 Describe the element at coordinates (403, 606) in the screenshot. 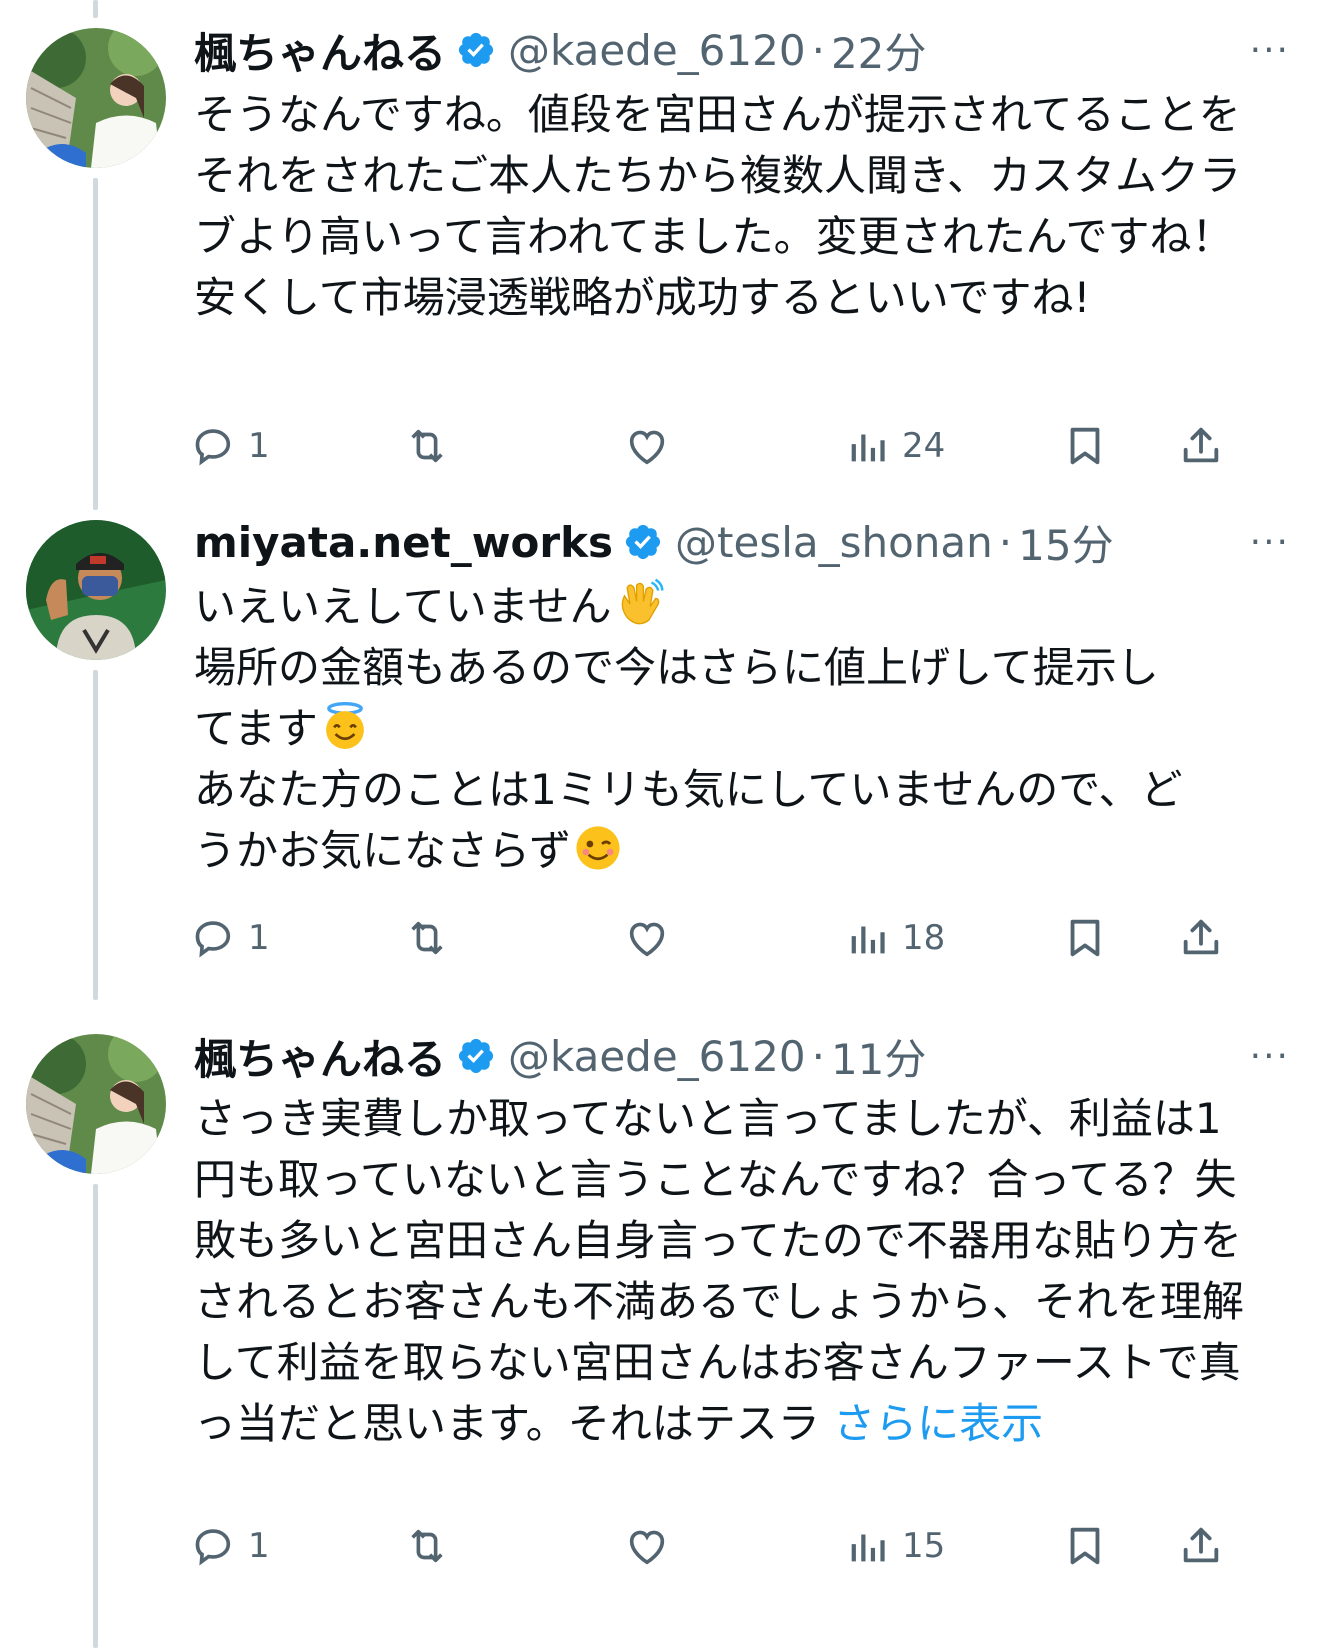

I see `tweet-line: いえいえしていません` at that location.